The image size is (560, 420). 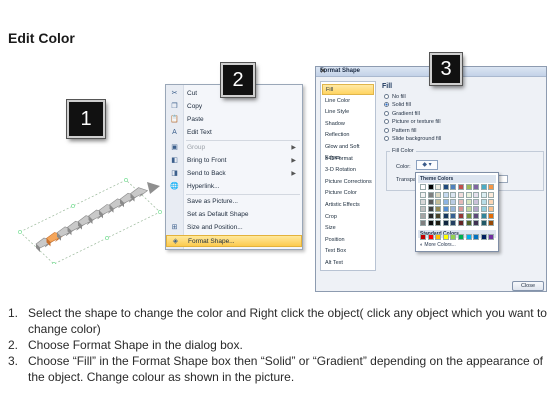 What do you see at coordinates (412, 122) in the screenshot?
I see `radio-picture-or-texture-fill: Picture or texture fill` at bounding box center [412, 122].